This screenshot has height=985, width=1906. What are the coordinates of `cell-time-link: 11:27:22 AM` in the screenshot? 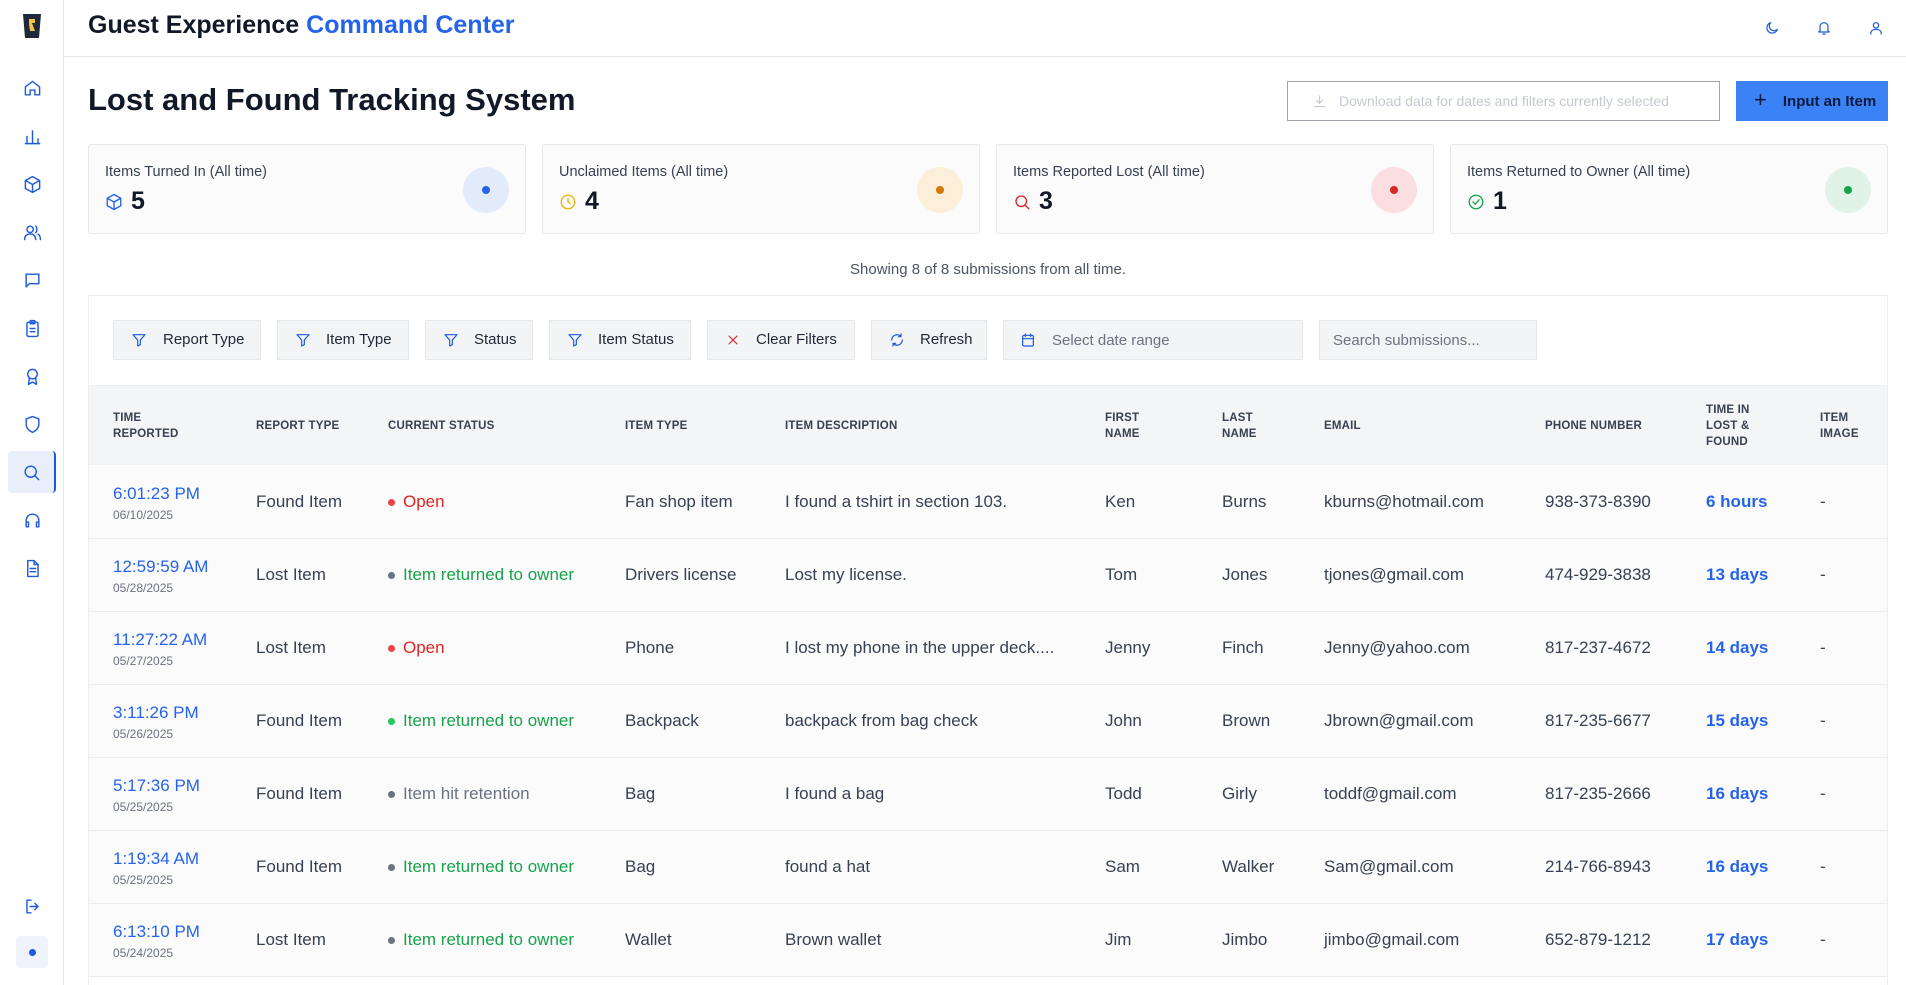 It's located at (160, 640).